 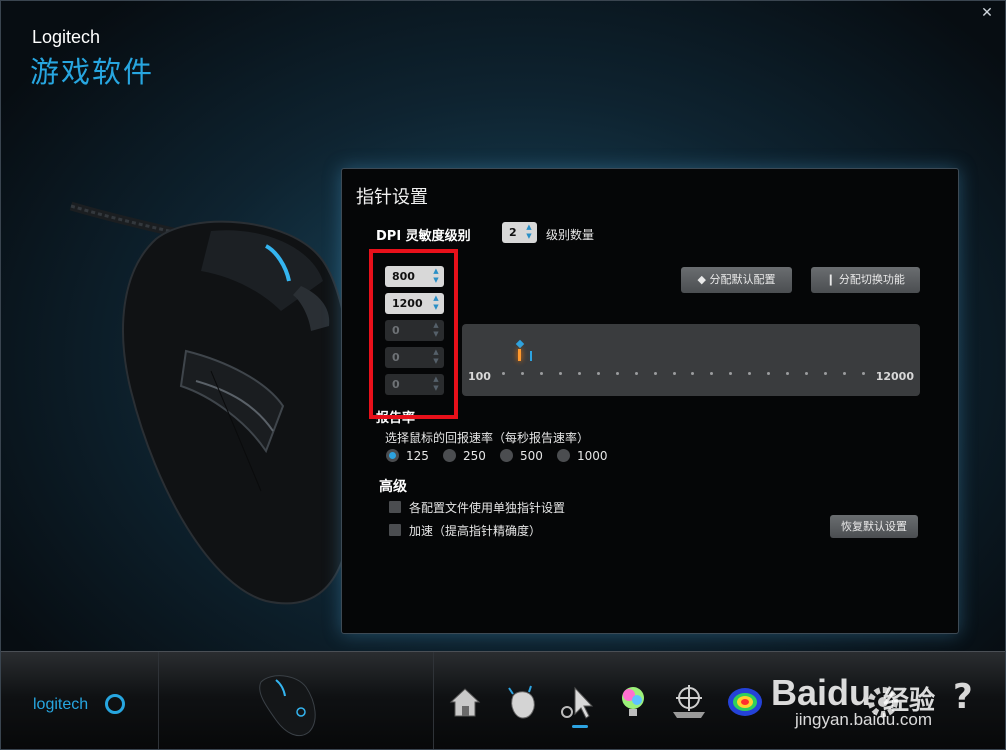 I want to click on radio-label: 125, so click(x=417, y=456).